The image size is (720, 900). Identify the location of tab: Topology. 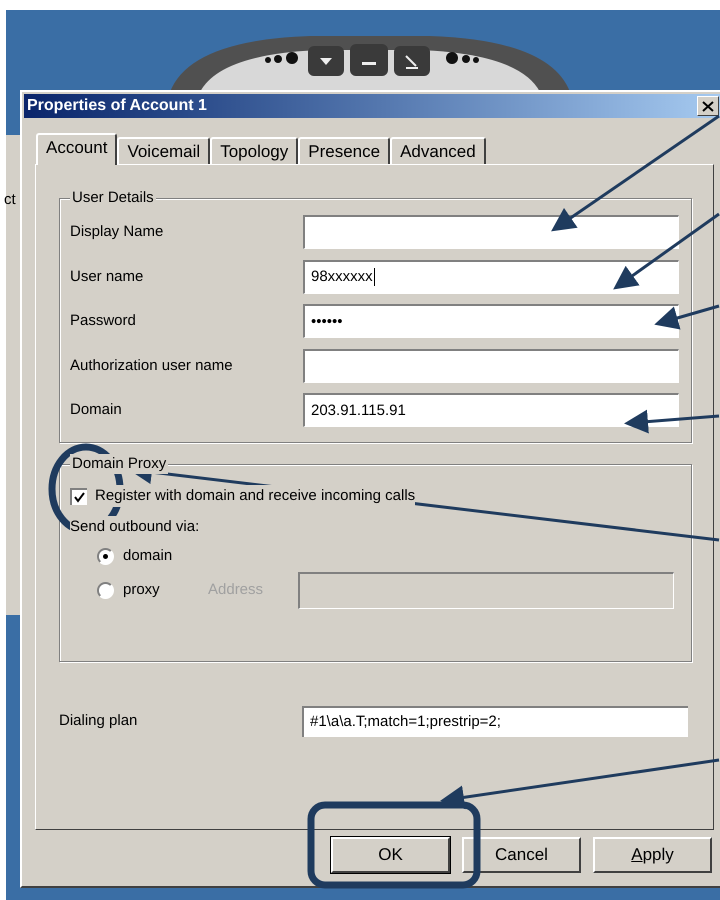
(254, 150).